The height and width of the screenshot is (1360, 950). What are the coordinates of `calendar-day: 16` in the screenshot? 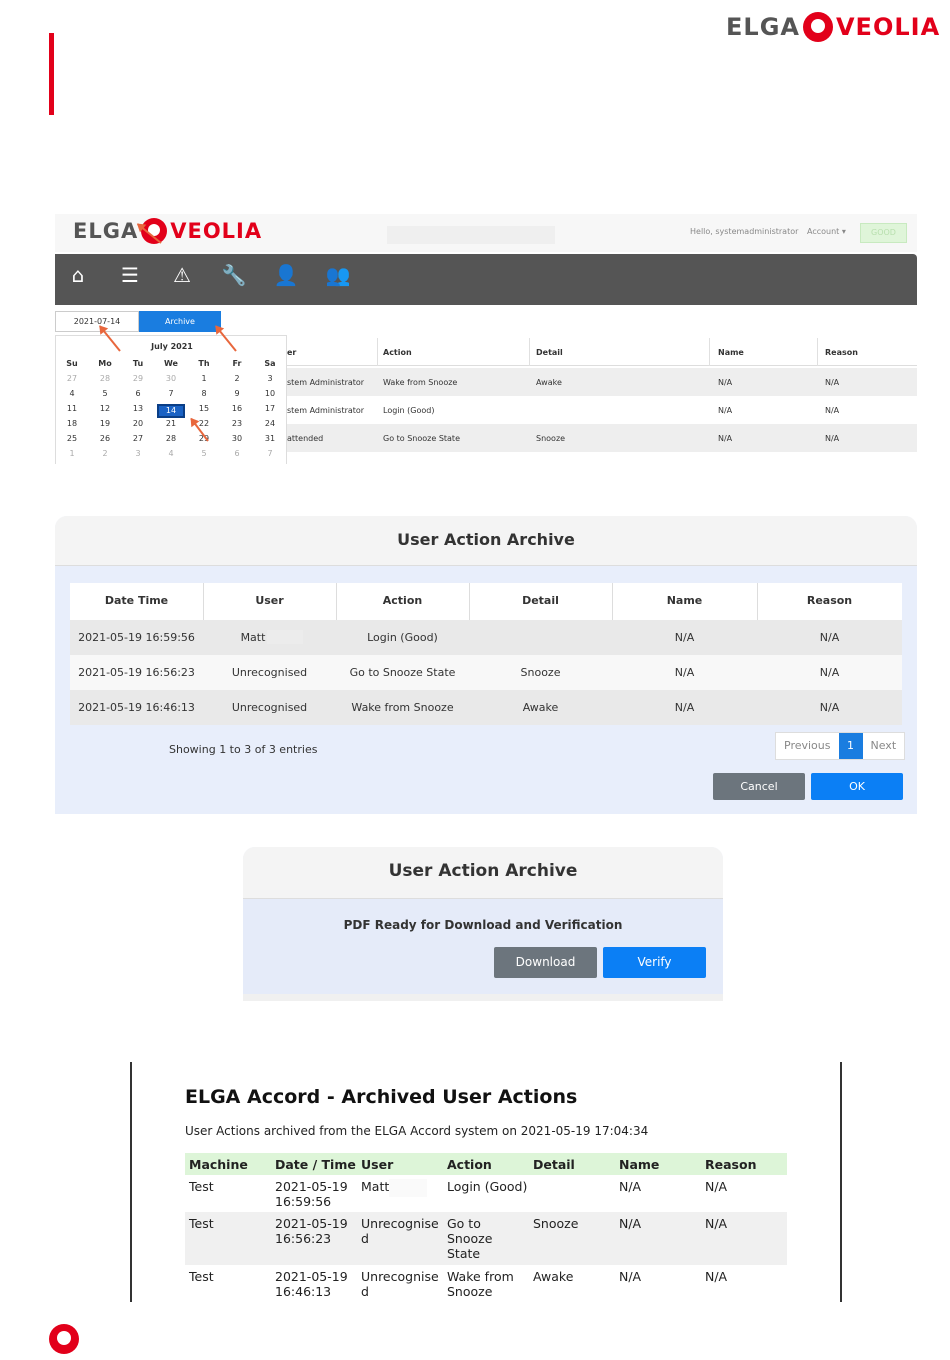 It's located at (237, 408).